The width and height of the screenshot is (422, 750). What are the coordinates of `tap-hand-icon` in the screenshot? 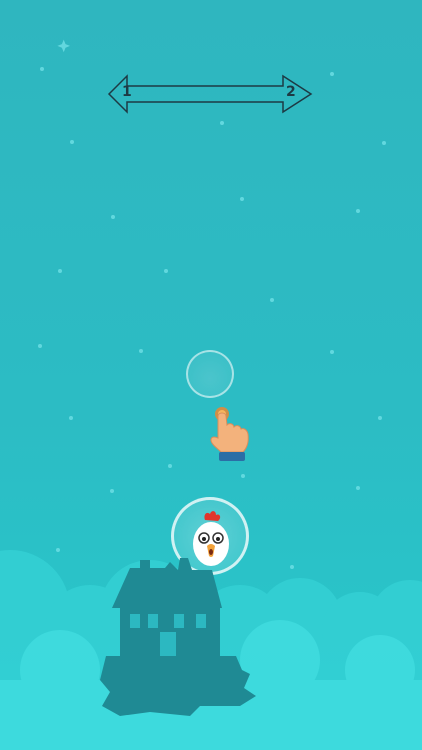 It's located at (229, 434).